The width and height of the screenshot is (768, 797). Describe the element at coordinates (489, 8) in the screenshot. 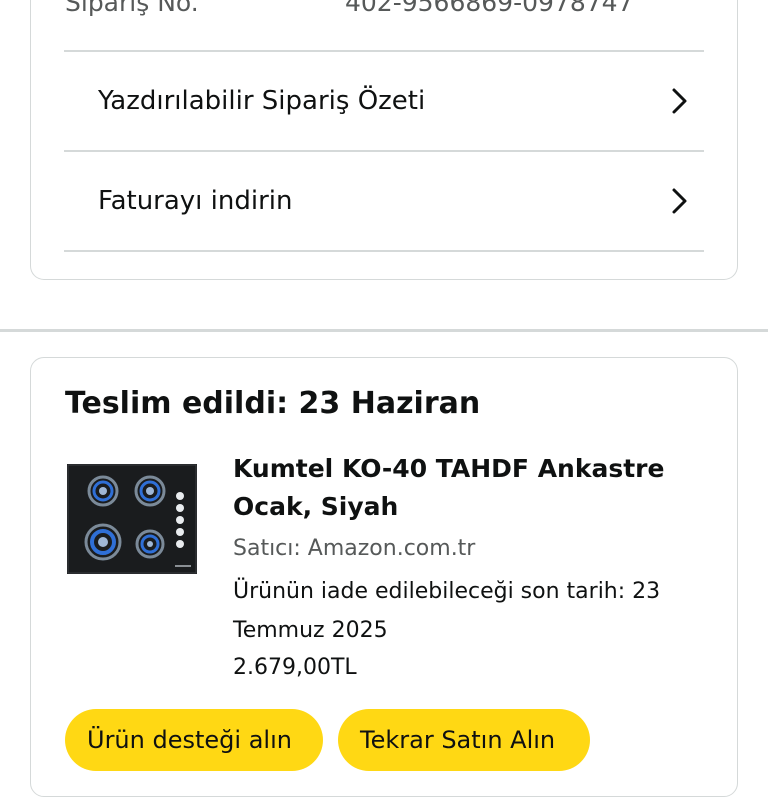

I see `order-number-value: 402-9566869-0978747` at that location.